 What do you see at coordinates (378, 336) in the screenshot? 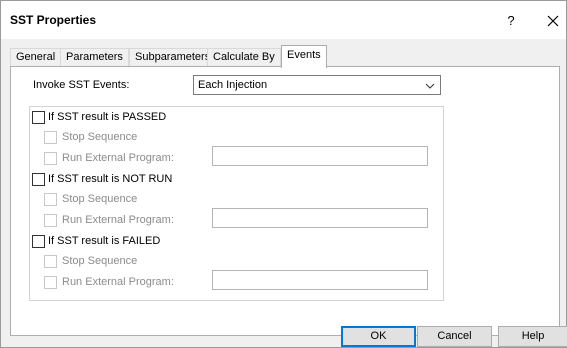
I see `ok-button: OK` at bounding box center [378, 336].